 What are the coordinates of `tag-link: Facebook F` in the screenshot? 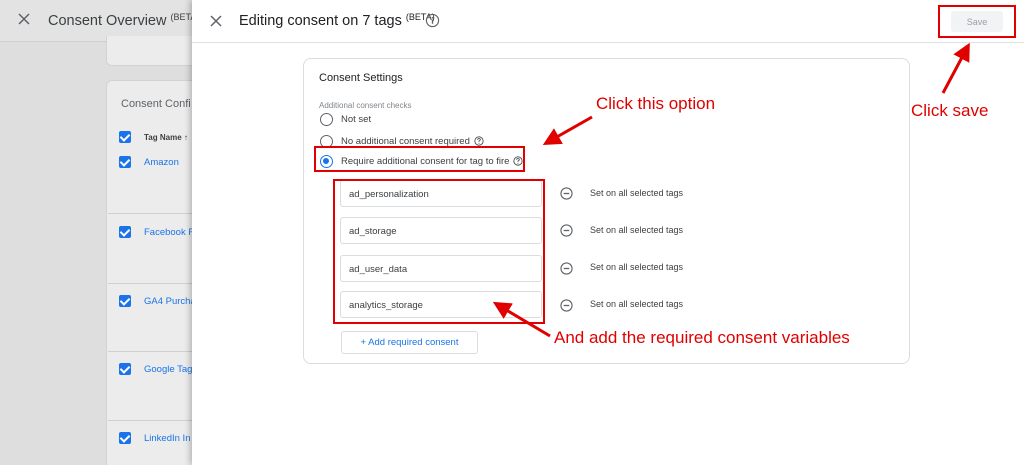 It's located at (169, 232).